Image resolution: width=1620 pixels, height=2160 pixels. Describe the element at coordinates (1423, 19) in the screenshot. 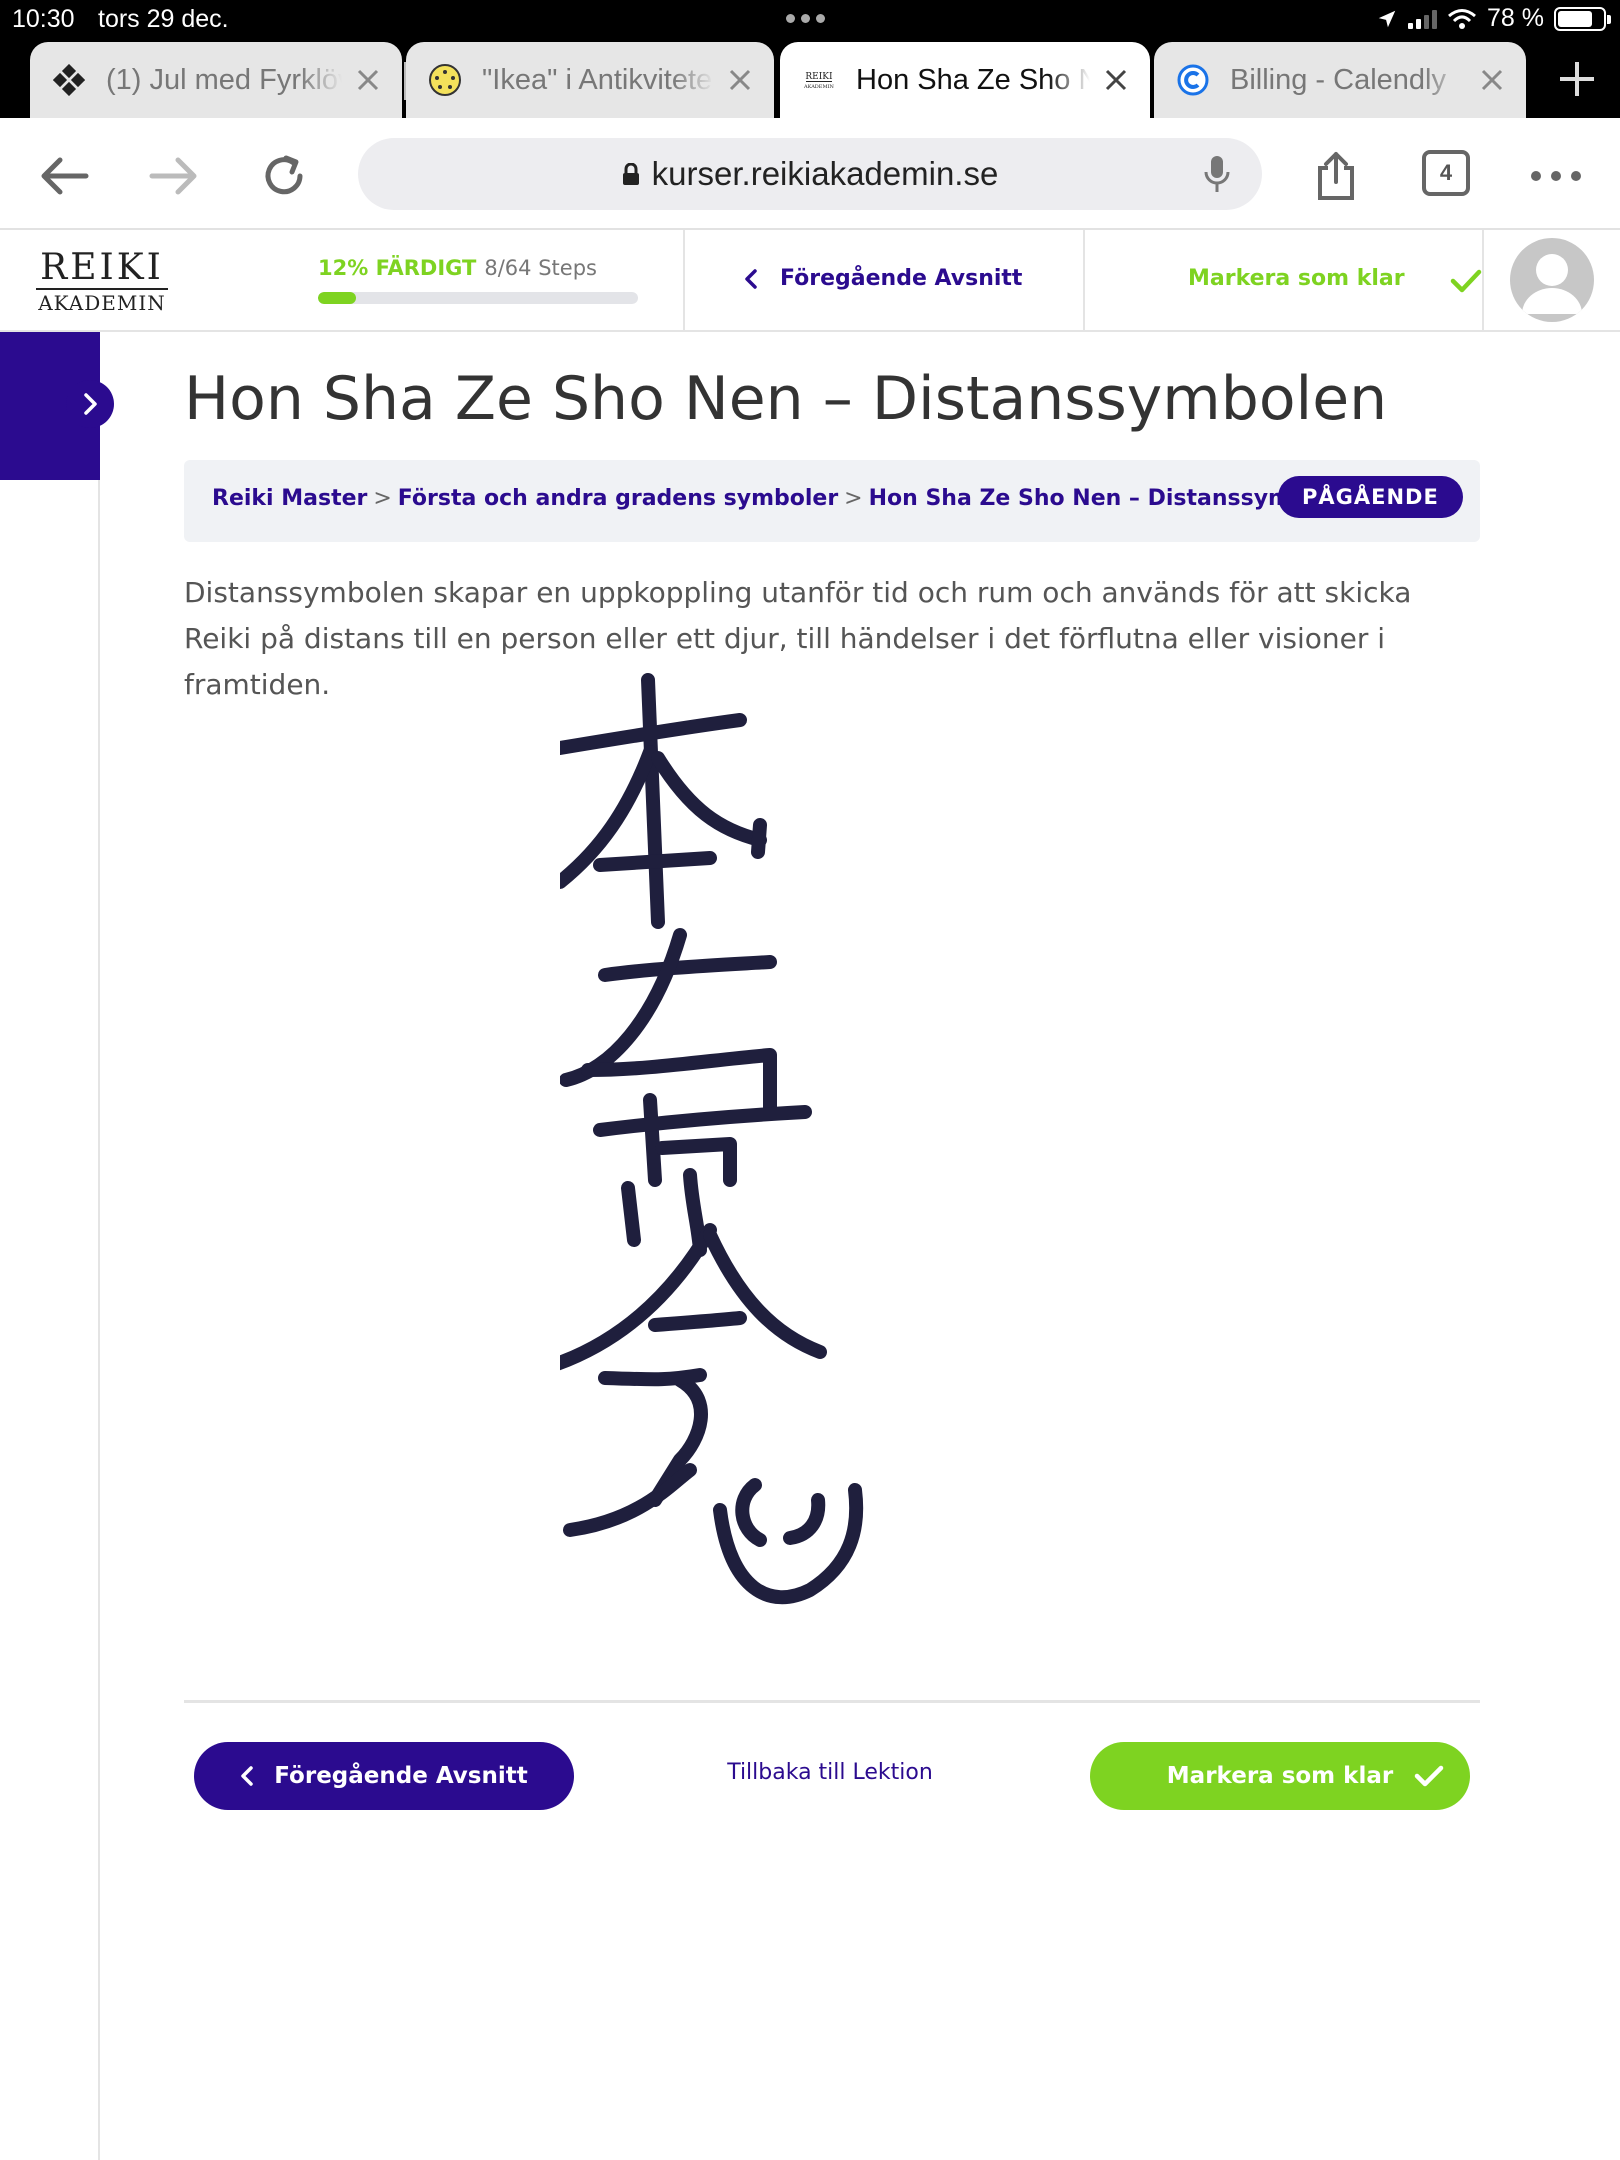

I see `cellular-signal-icon` at that location.